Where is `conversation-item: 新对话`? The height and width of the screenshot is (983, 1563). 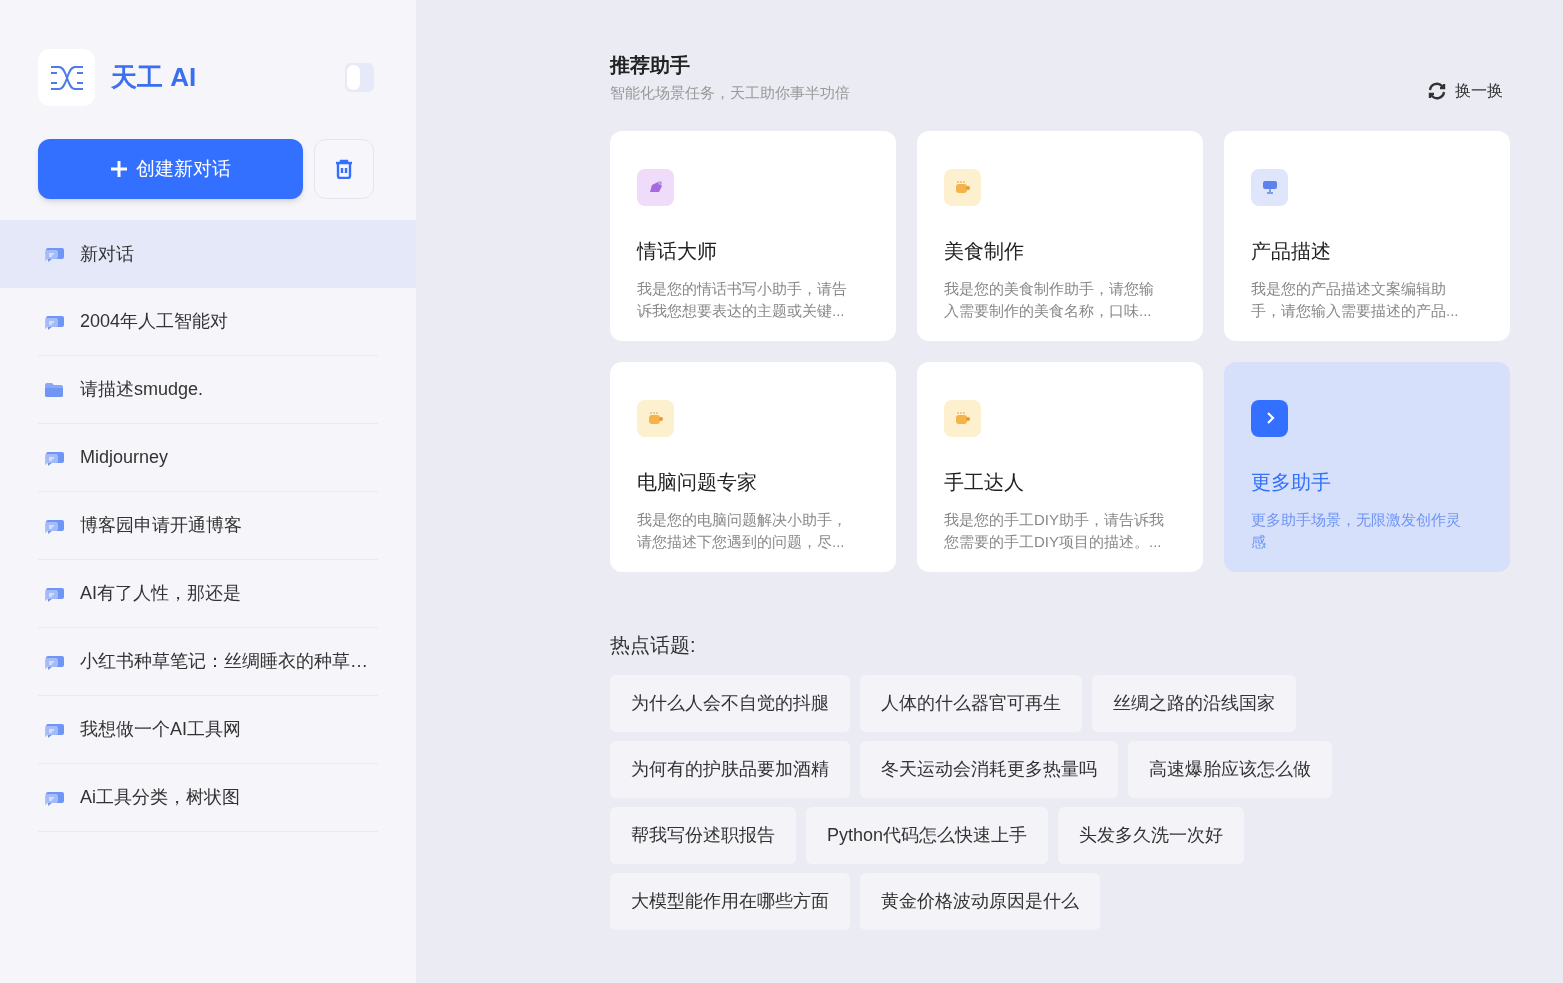
conversation-item: 新对话 is located at coordinates (208, 254).